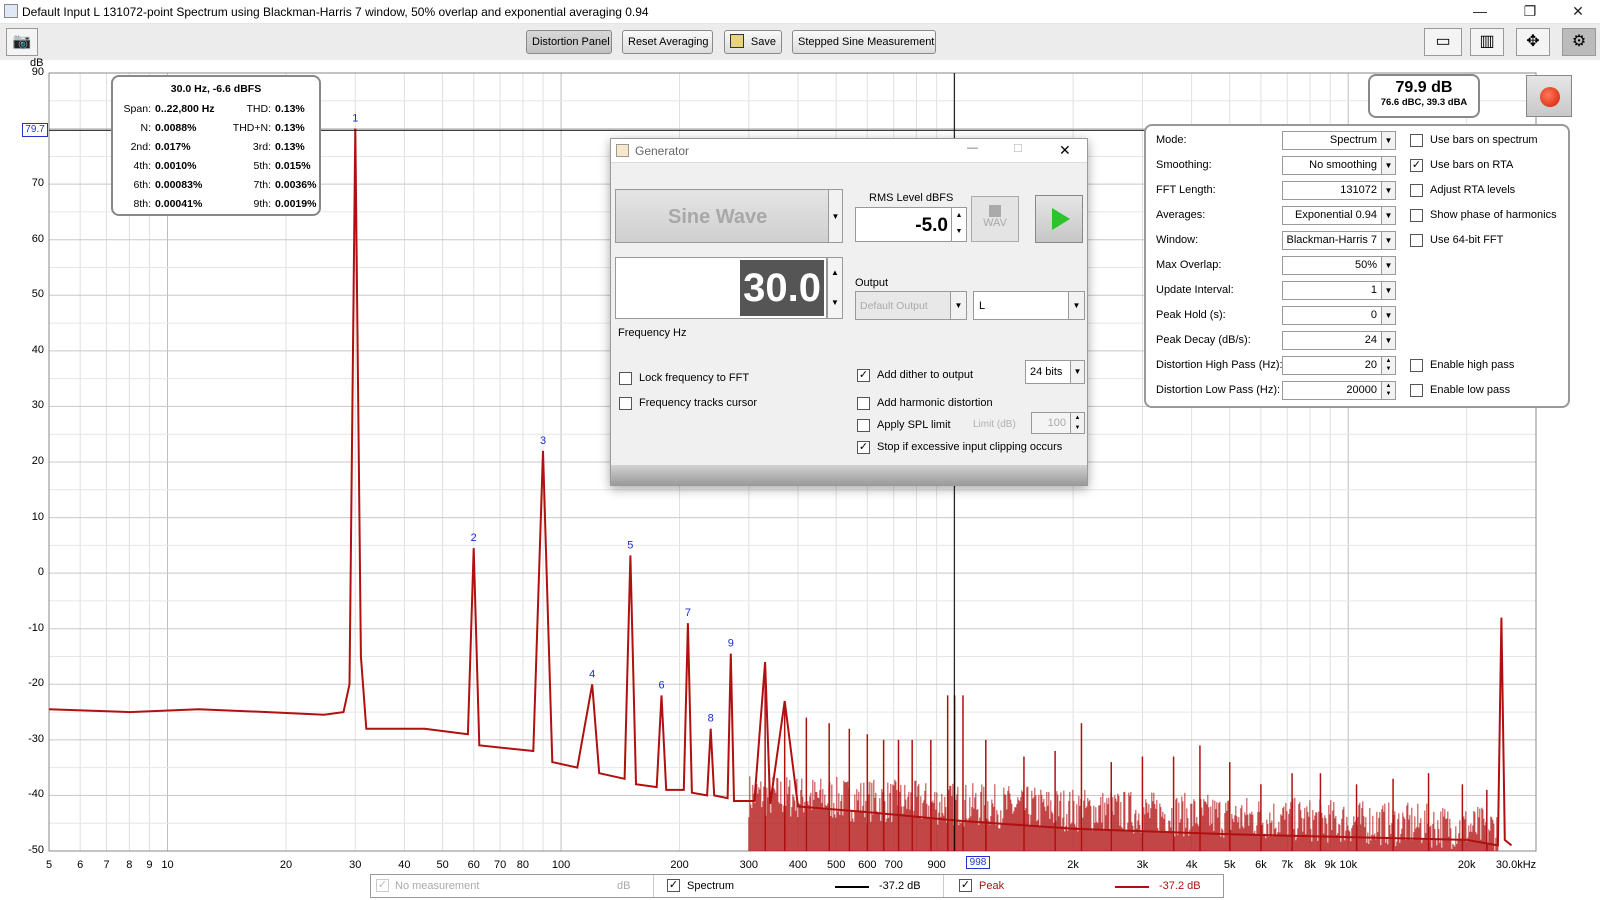  I want to click on x-tick-label: 400, so click(798, 865).